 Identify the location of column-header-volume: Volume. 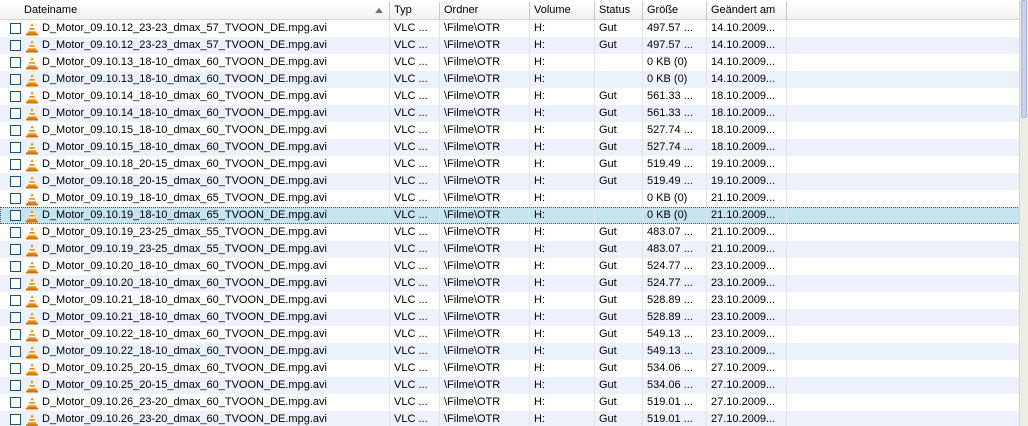
(562, 10).